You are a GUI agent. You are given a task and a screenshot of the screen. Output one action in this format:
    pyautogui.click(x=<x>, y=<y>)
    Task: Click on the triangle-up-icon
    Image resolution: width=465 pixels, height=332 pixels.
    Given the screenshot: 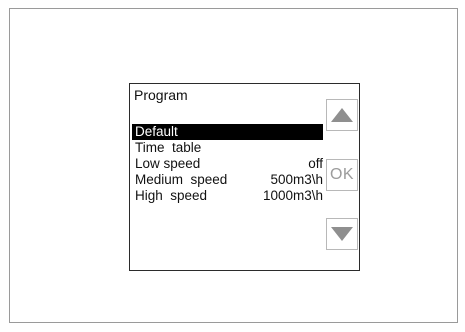 What is the action you would take?
    pyautogui.click(x=342, y=115)
    